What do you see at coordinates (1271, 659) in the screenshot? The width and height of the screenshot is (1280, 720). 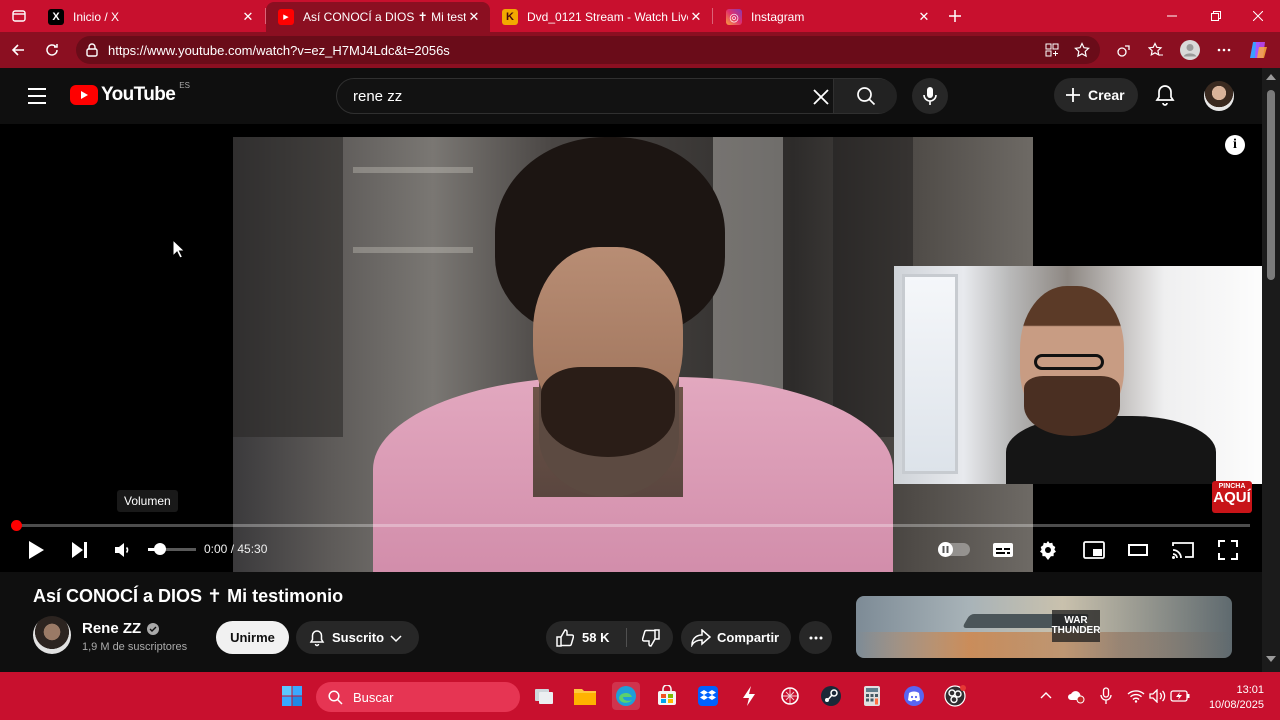 I see `scroll-down-arrow-icon` at bounding box center [1271, 659].